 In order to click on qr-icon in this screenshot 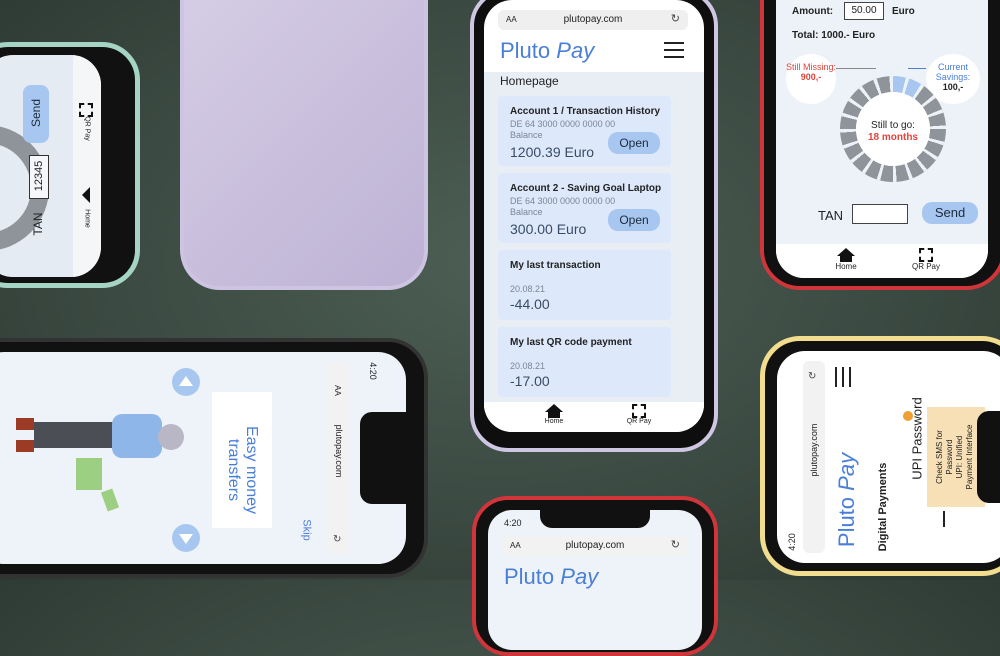, I will do `click(639, 411)`.